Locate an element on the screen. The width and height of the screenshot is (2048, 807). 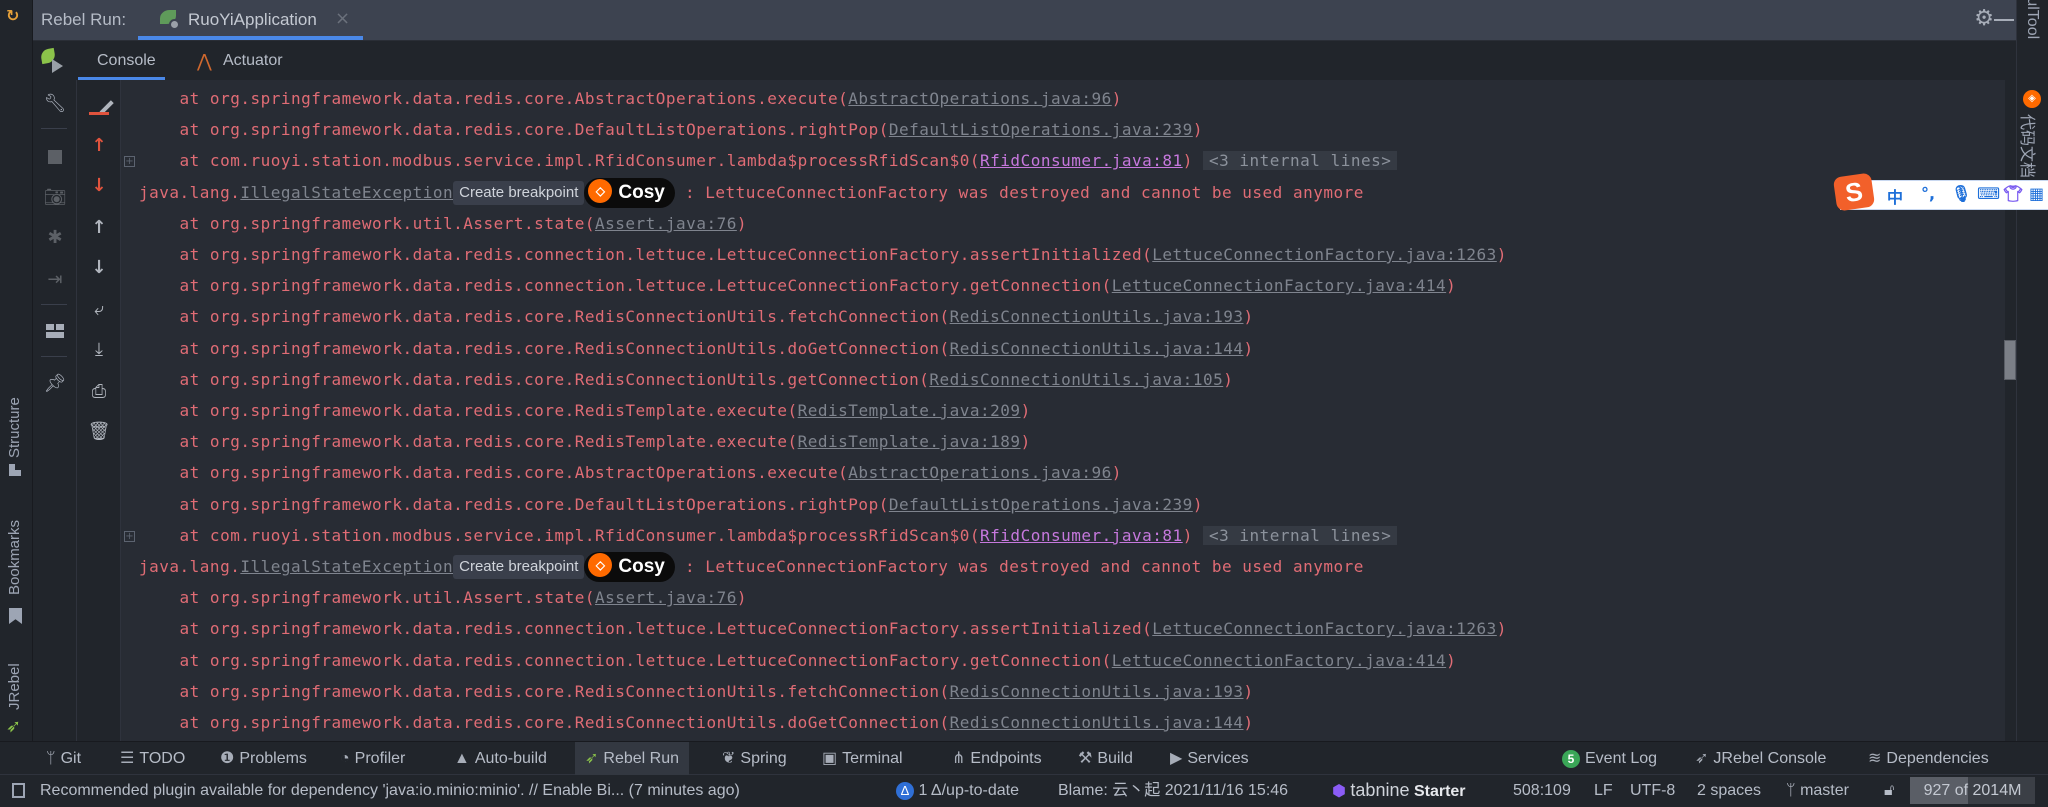
cursor-position: 508:109 is located at coordinates (1542, 790).